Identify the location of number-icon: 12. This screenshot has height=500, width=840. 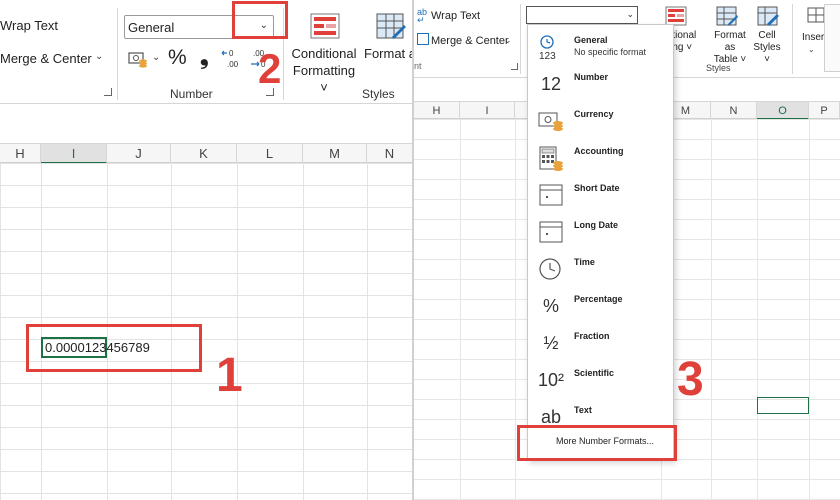
(551, 84).